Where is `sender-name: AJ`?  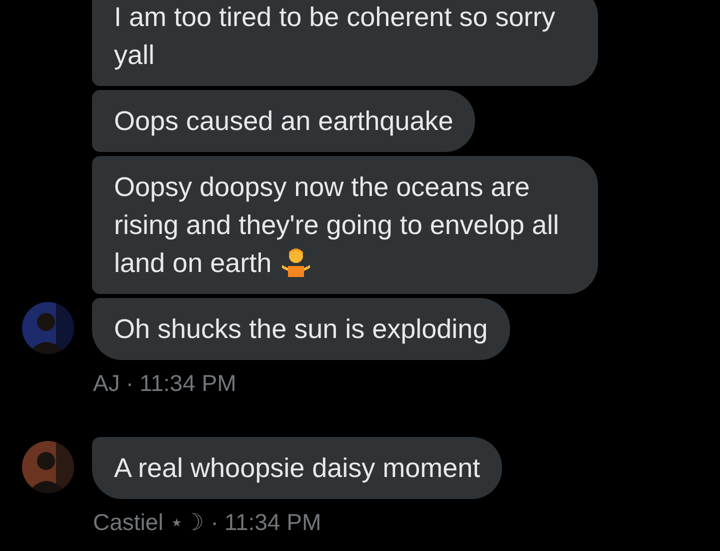 sender-name: AJ is located at coordinates (106, 383).